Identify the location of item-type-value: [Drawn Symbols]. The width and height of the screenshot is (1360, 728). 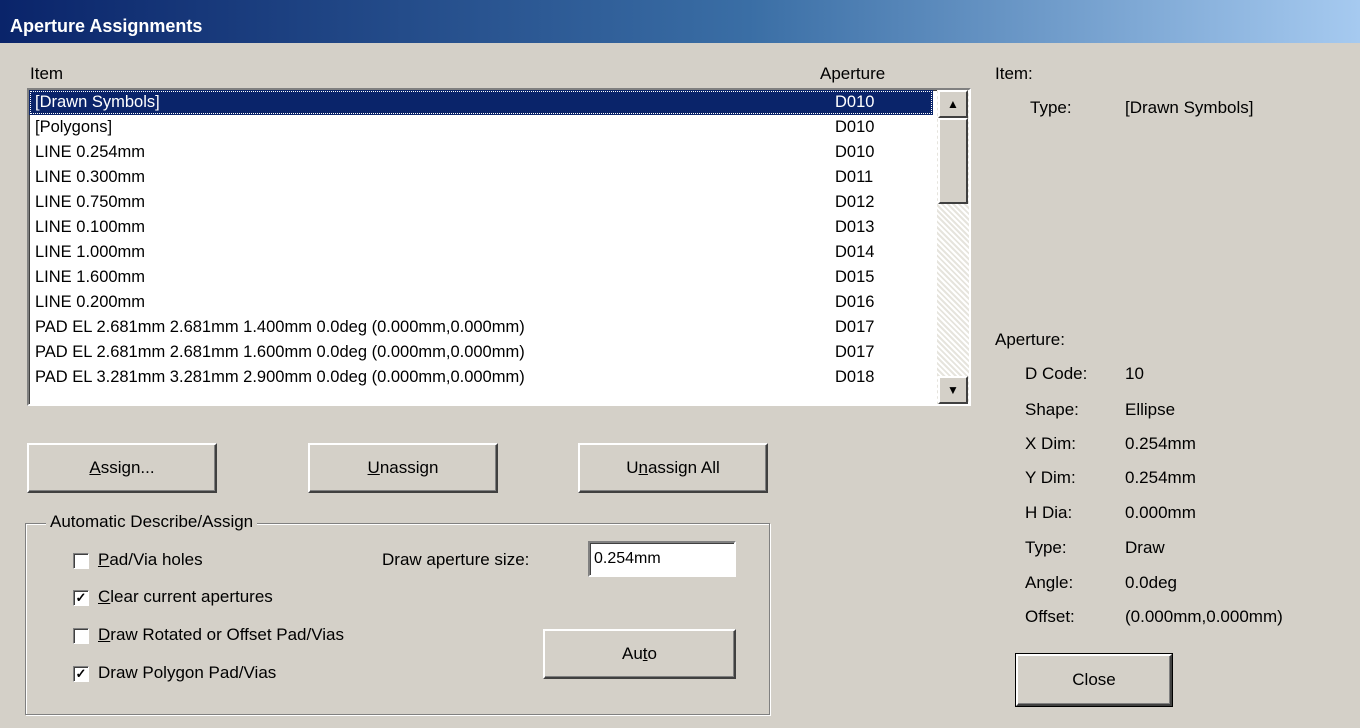
(1189, 107).